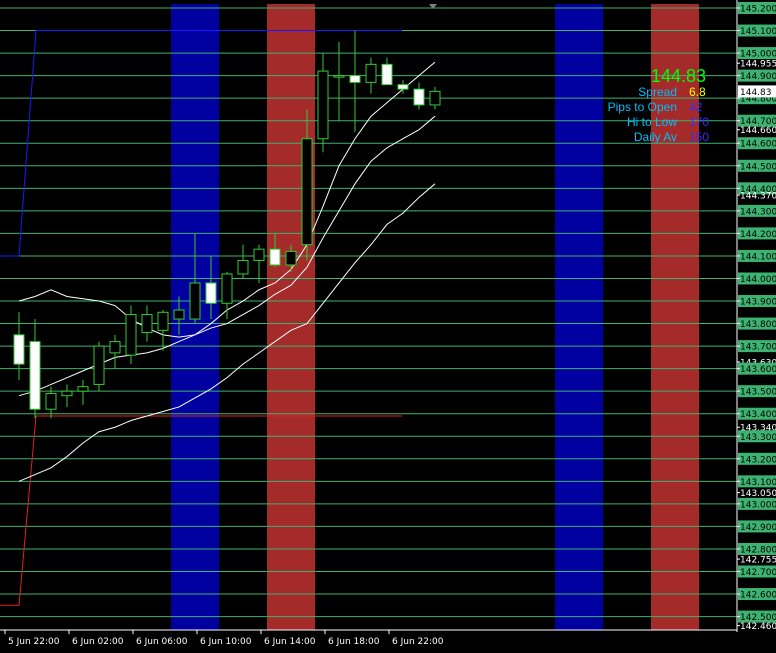 The width and height of the screenshot is (776, 653). I want to click on price-tick-label: 144.100, so click(758, 257).